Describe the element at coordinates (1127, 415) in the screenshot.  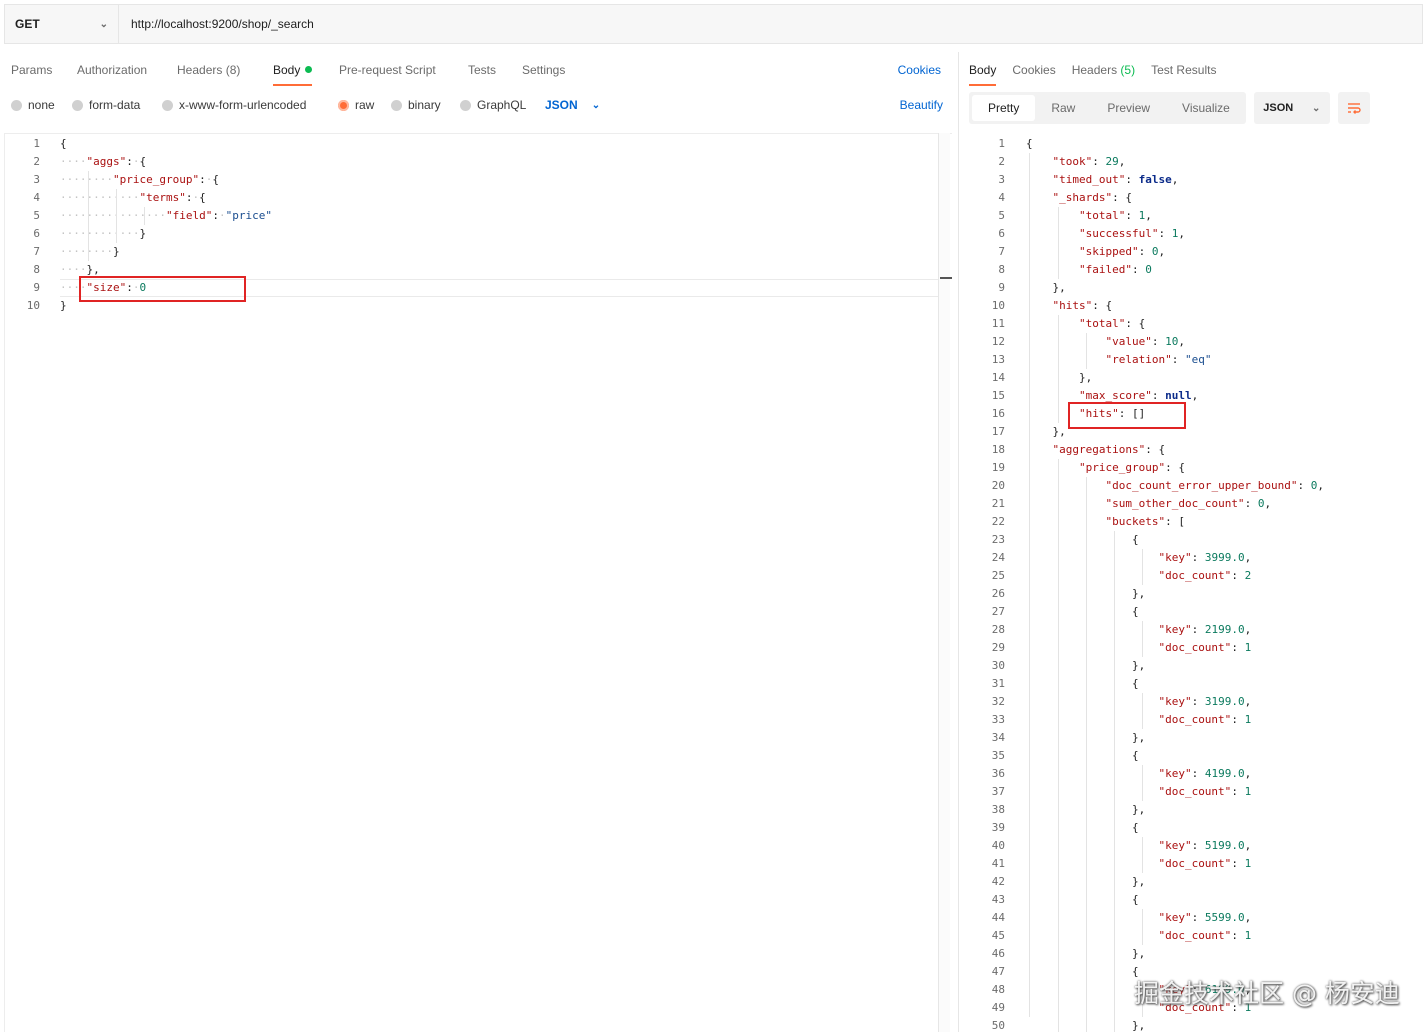
I see `highlight-hits-box` at that location.